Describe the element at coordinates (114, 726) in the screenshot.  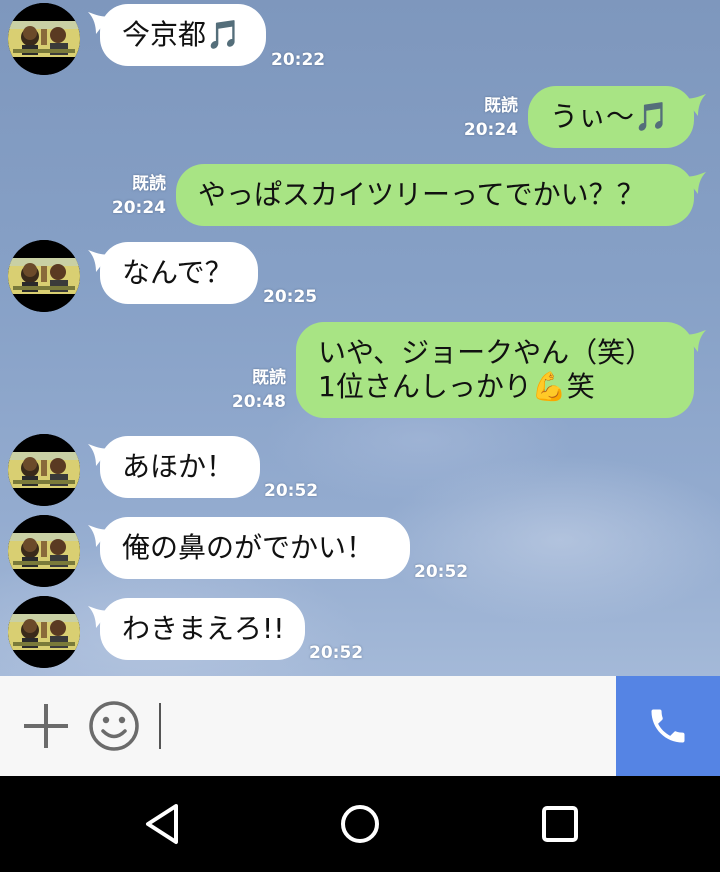
I see `smiley-icon` at that location.